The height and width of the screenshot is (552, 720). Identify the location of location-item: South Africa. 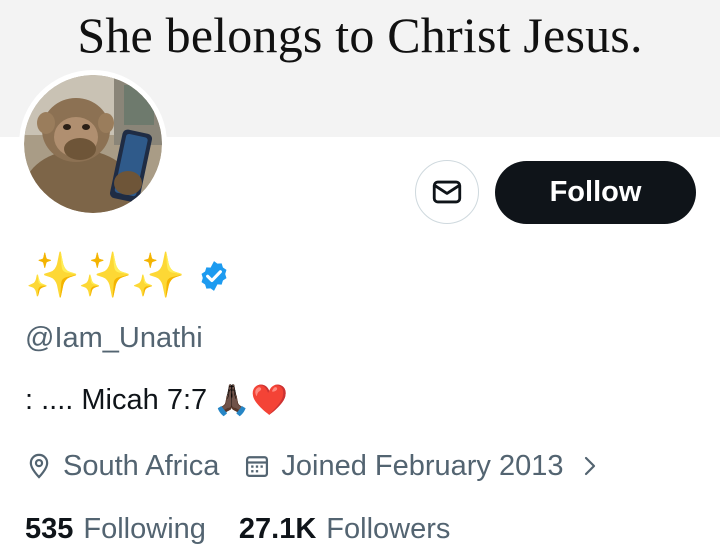
(122, 466).